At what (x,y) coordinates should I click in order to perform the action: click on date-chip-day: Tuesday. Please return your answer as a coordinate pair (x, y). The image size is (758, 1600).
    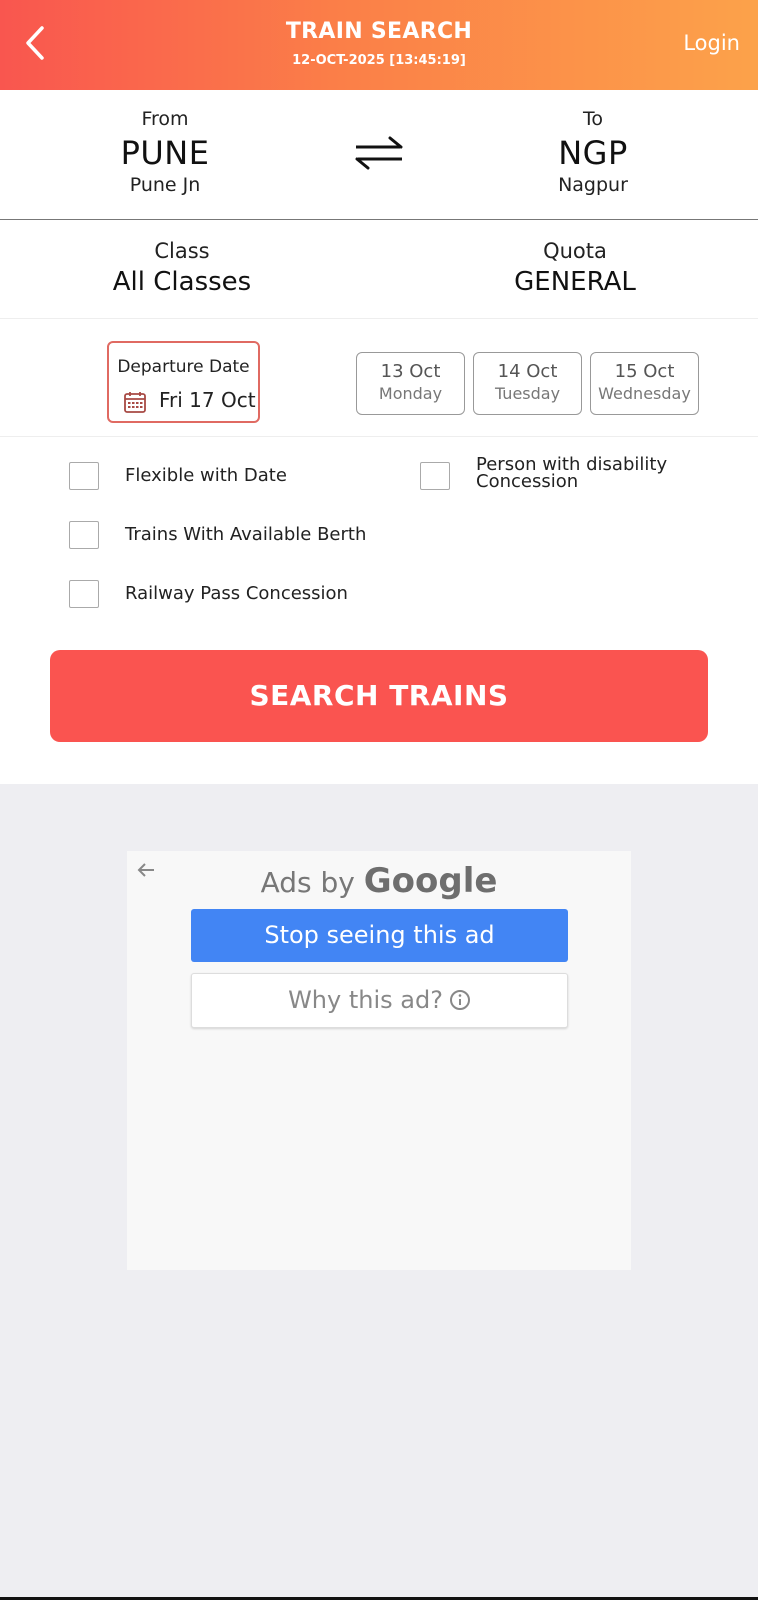
    Looking at the image, I should click on (527, 393).